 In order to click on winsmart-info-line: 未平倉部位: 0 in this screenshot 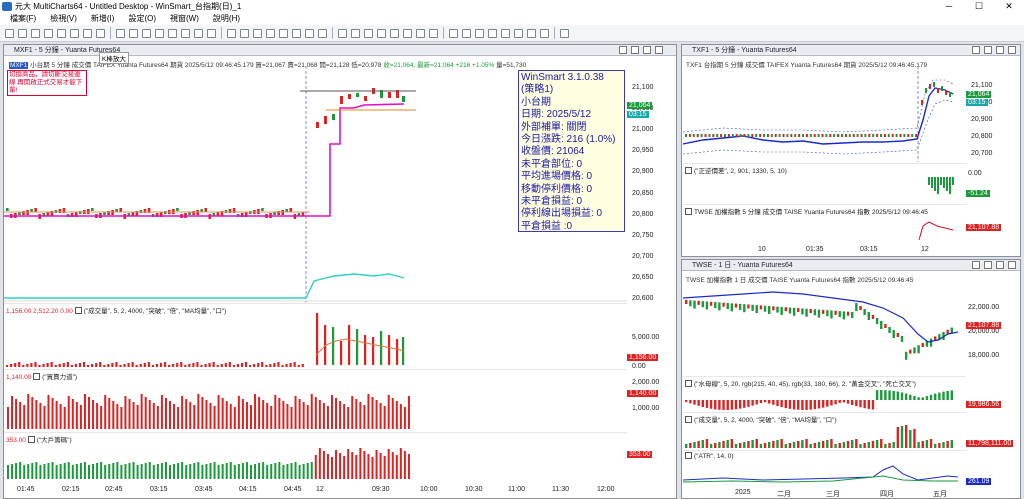, I will do `click(552, 164)`.